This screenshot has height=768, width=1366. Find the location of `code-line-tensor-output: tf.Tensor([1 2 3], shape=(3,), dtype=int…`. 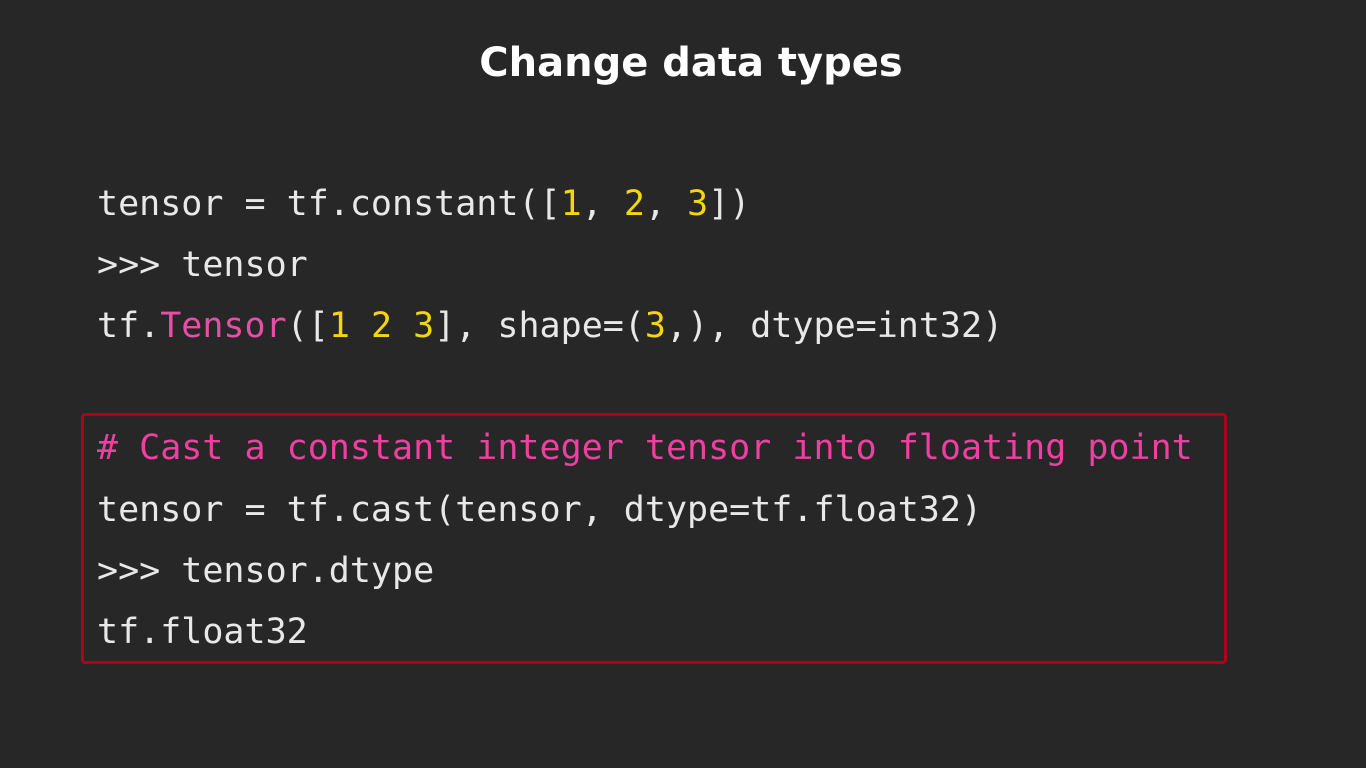

code-line-tensor-output: tf.Tensor([1 2 3], shape=(3,), dtype=int… is located at coordinates (550, 326).